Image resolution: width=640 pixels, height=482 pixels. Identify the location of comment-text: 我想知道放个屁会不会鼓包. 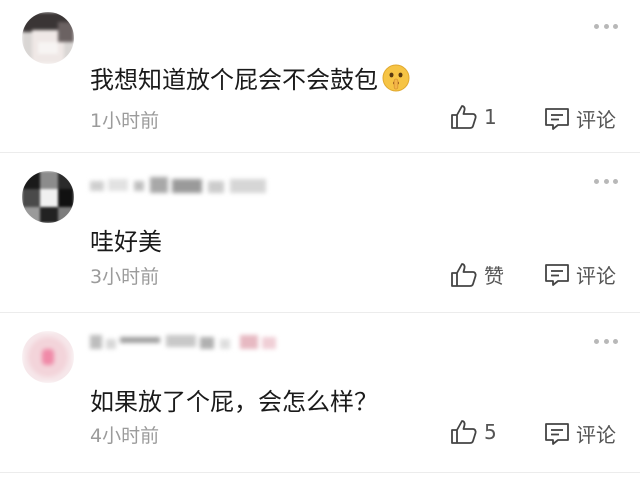
(250, 77).